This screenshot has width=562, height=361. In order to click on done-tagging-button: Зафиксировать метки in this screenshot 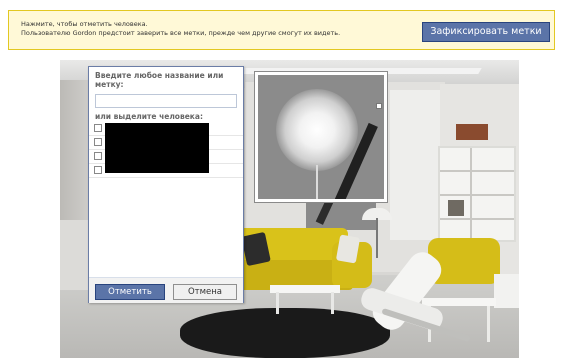, I will do `click(486, 32)`.